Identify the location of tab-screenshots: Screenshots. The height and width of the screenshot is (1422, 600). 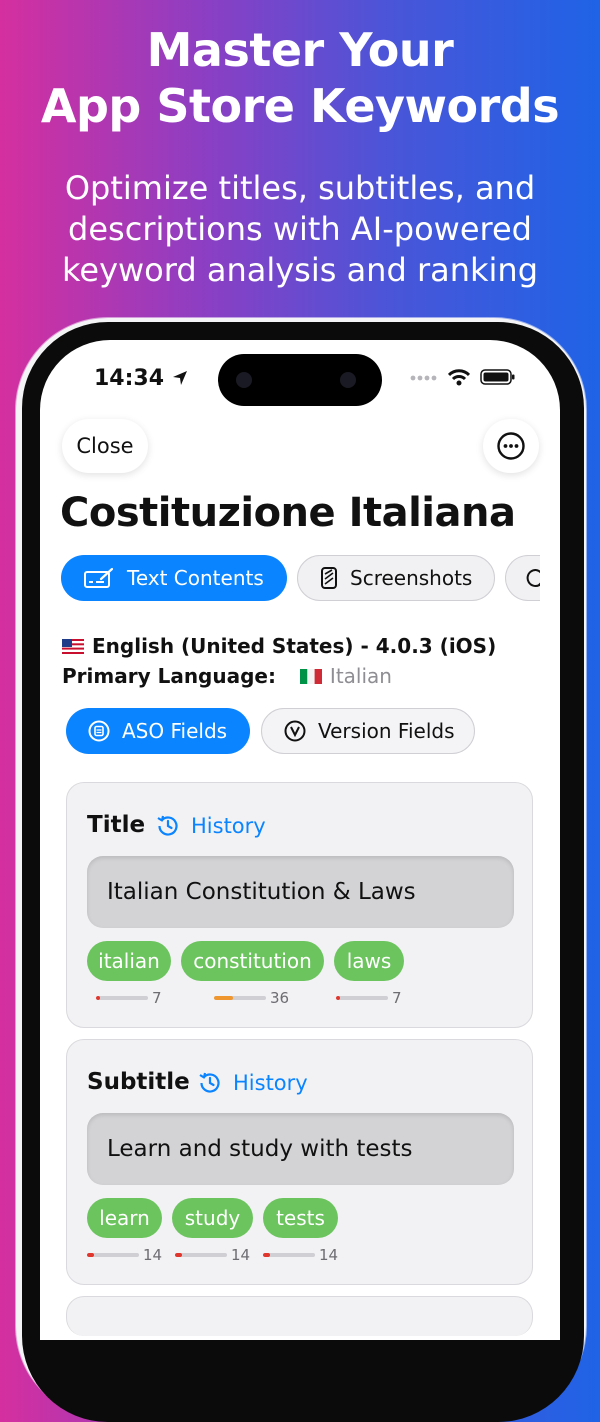
(396, 578).